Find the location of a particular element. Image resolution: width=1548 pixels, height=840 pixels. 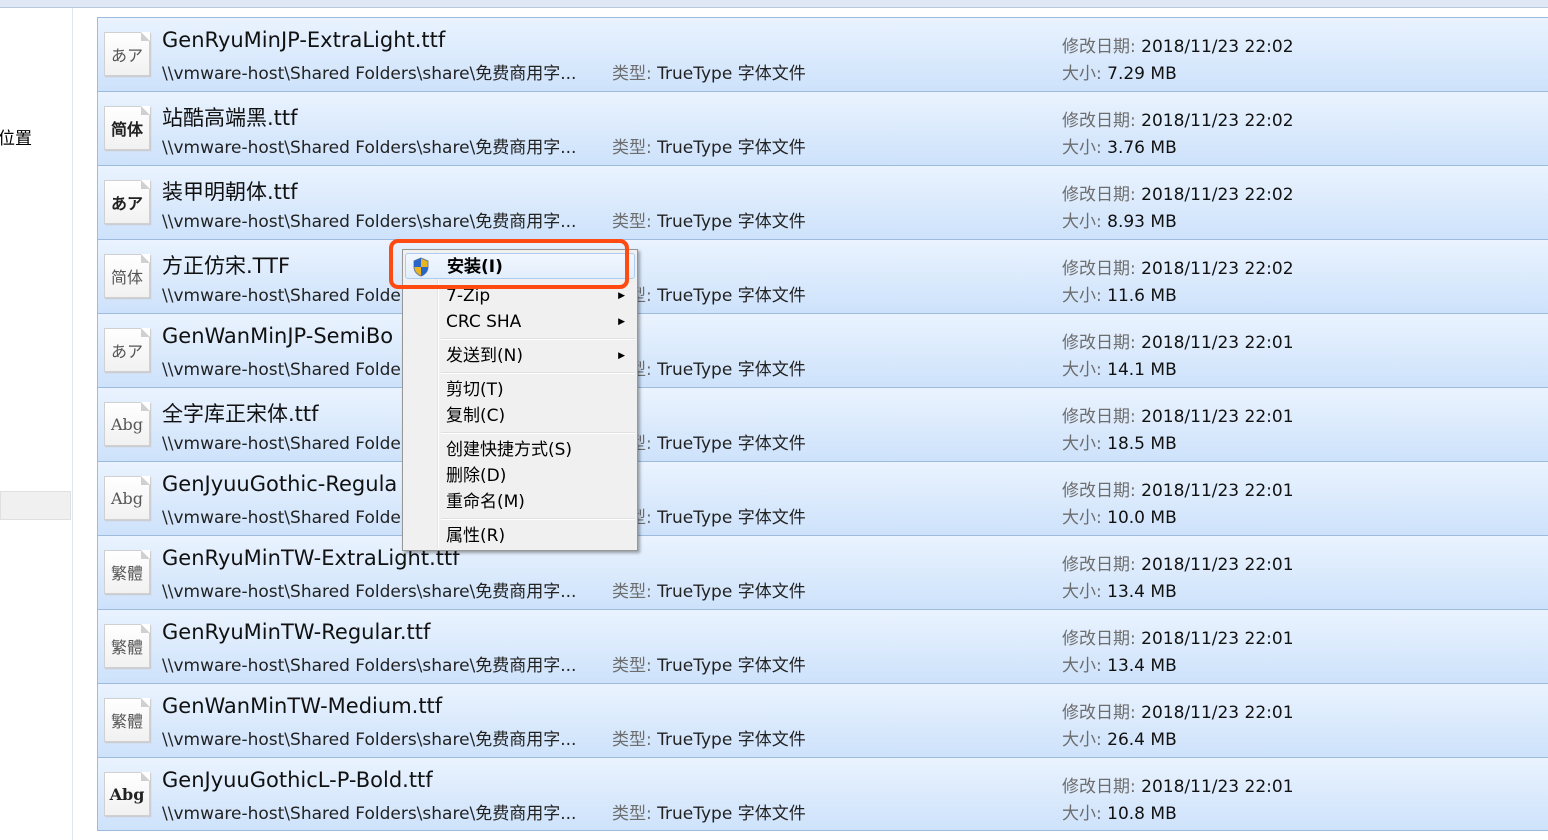

file-modified: 修改日期: 2018/11/23 22:02 is located at coordinates (1178, 44).